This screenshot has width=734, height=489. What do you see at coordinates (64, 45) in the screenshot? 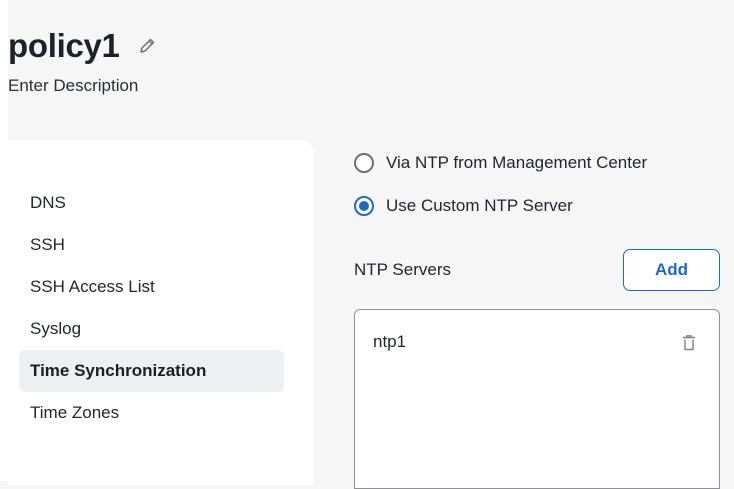
I see `page-title: policy1` at bounding box center [64, 45].